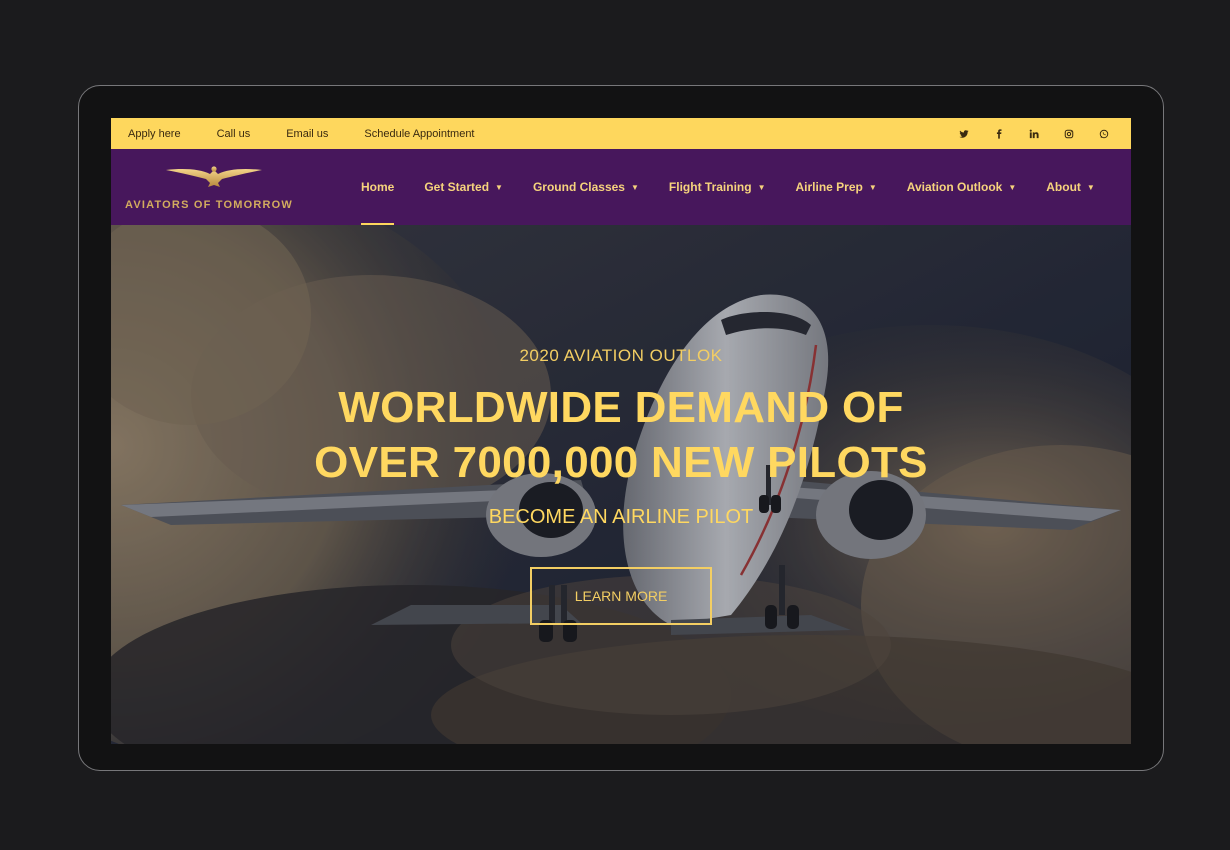 Image resolution: width=1230 pixels, height=850 pixels. Describe the element at coordinates (621, 517) in the screenshot. I see `hero-subheading: BECOME AN AIRLINE PILOT` at that location.